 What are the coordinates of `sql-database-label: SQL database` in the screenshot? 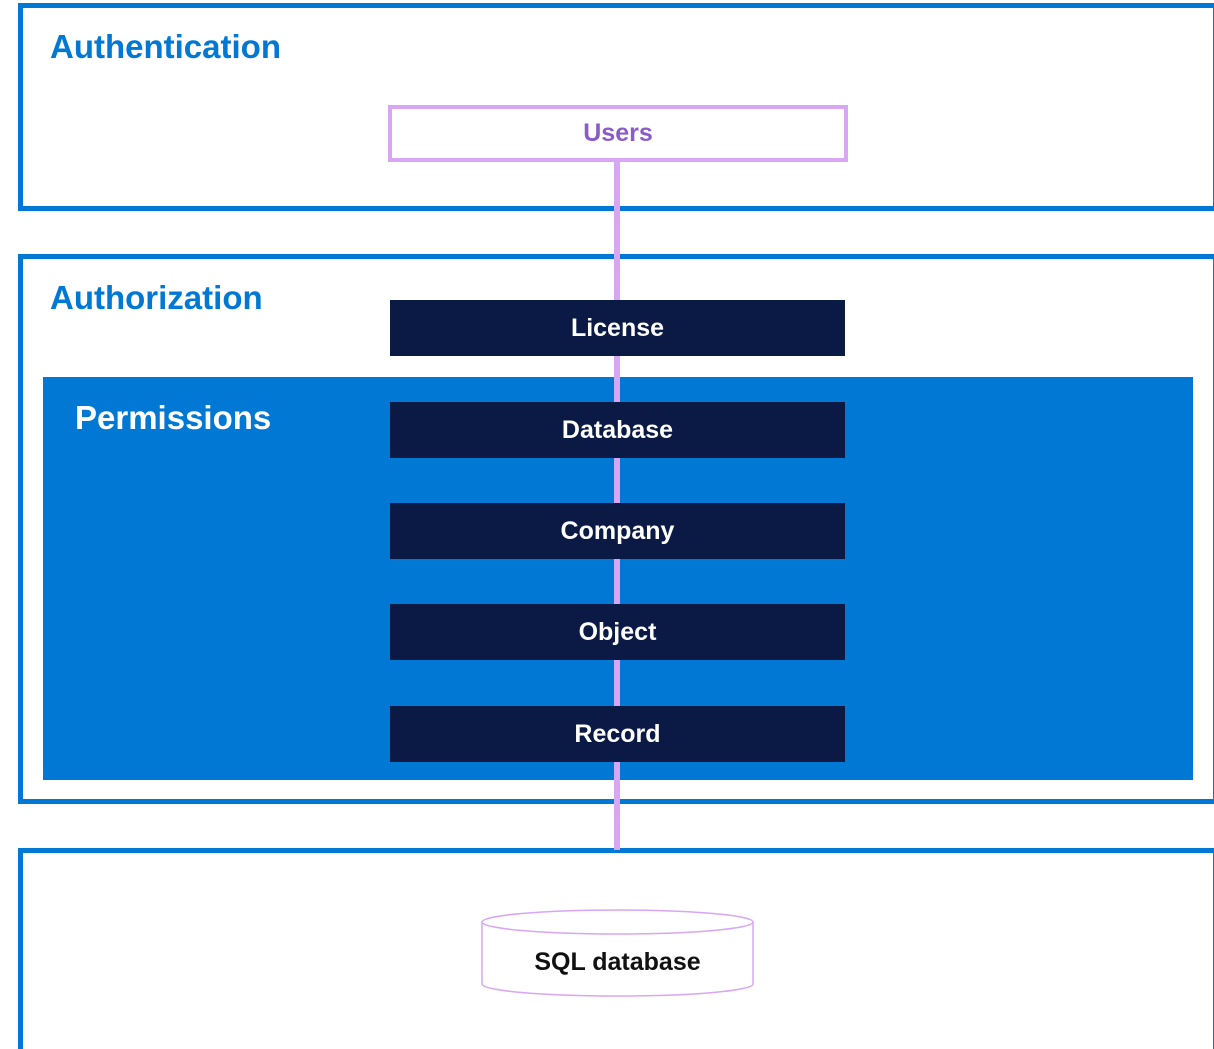 It's located at (617, 962).